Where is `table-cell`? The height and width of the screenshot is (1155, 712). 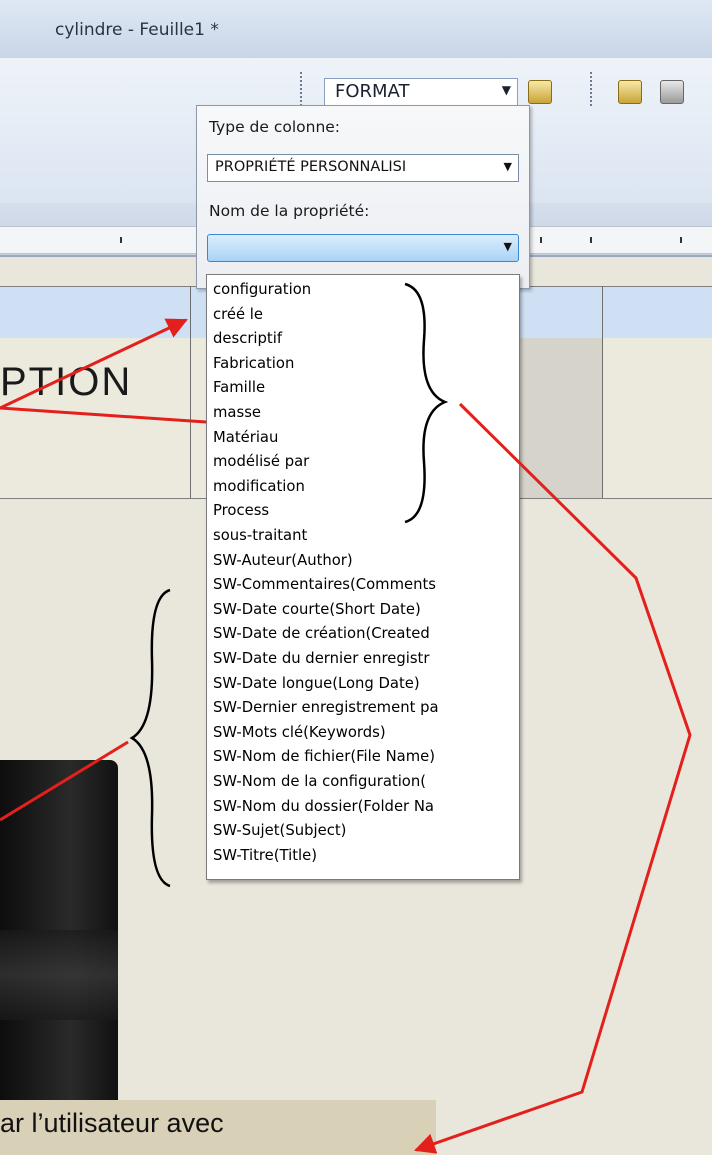
table-cell is located at coordinates (560, 418).